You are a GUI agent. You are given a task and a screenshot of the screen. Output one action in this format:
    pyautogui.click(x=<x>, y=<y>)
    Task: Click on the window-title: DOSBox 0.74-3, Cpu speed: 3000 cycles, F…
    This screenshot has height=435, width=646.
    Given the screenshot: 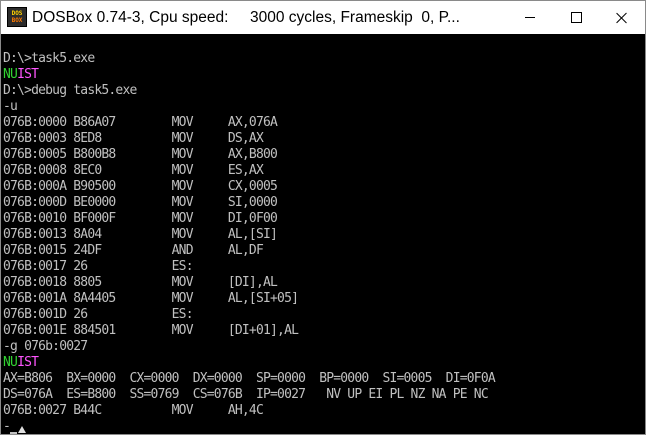 What is the action you would take?
    pyautogui.click(x=246, y=17)
    